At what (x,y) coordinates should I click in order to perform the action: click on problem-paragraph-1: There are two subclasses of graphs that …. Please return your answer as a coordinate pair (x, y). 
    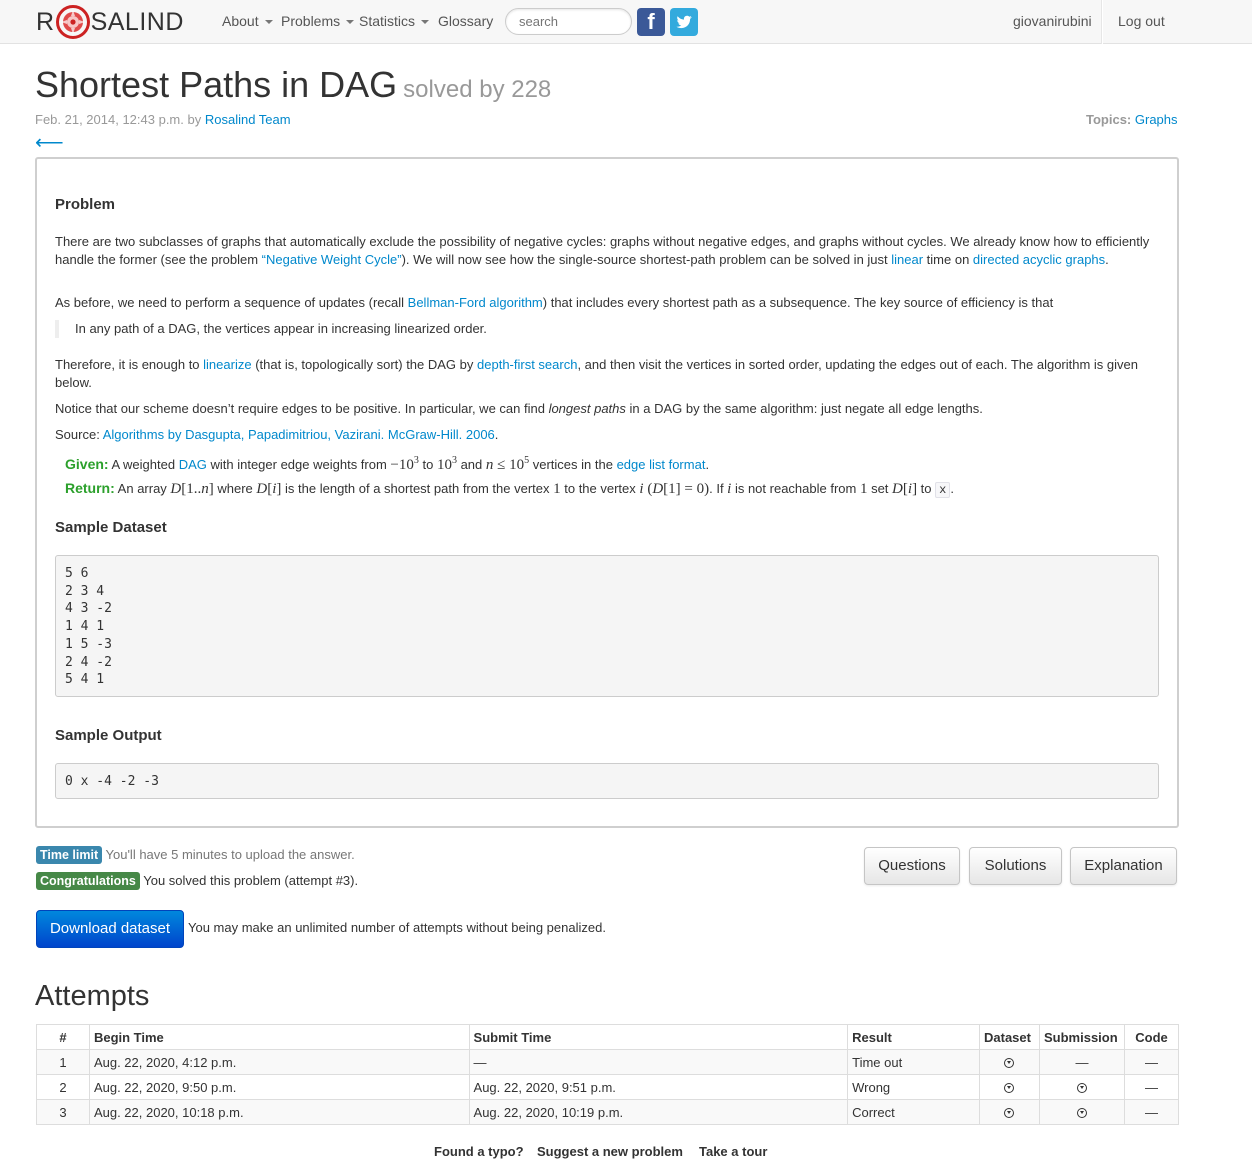
    Looking at the image, I should click on (607, 250).